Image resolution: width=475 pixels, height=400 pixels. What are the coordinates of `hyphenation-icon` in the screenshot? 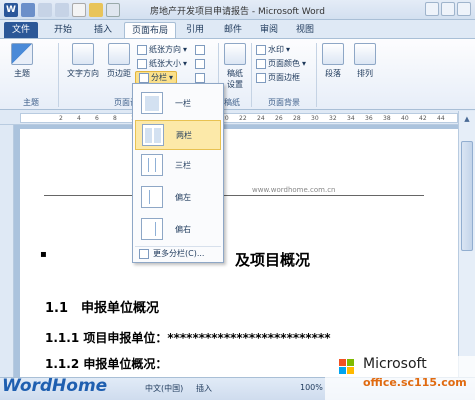 It's located at (200, 77).